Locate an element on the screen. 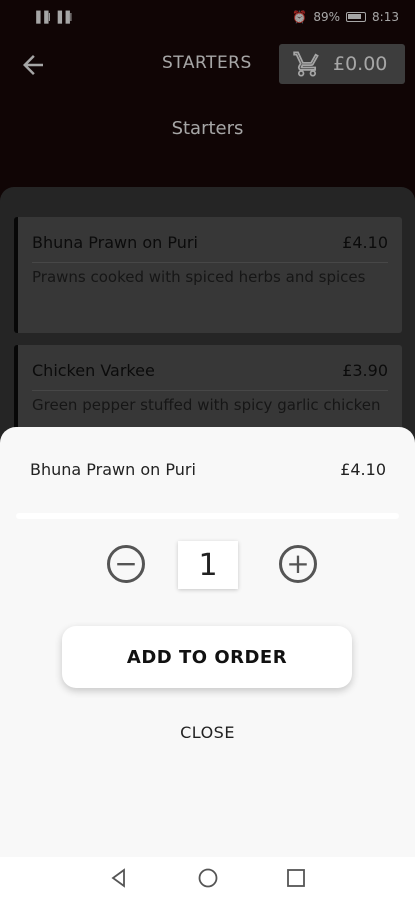 Image resolution: width=415 pixels, height=900 pixels. increase-quantity-button: + is located at coordinates (298, 564).